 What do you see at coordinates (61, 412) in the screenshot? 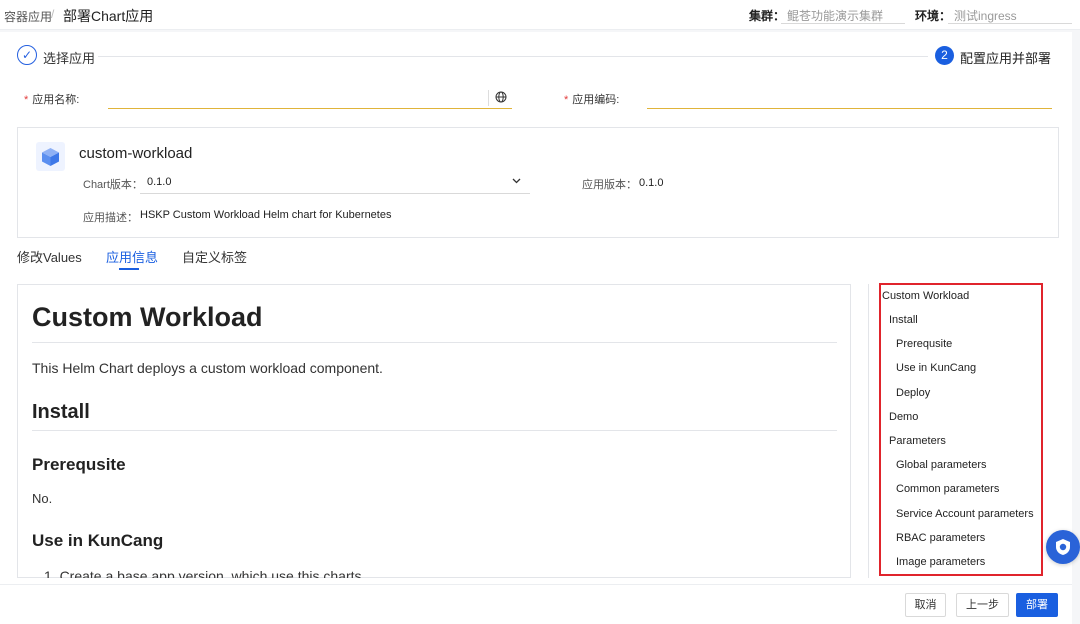
I see `readme-install-heading: Install` at bounding box center [61, 412].